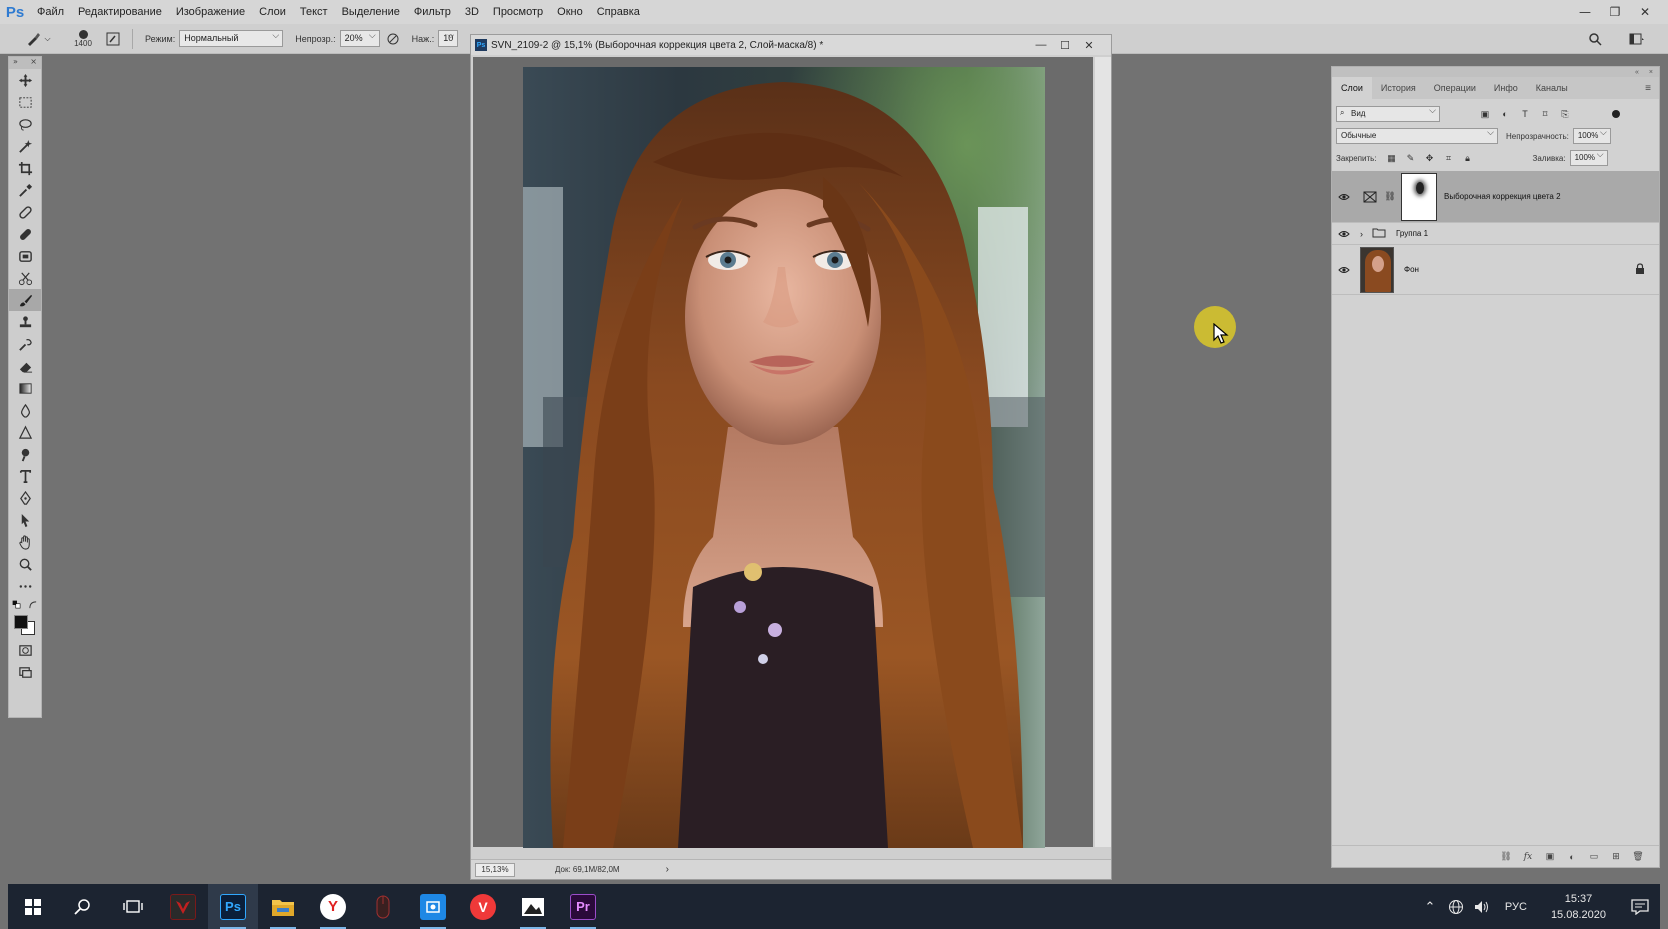  What do you see at coordinates (1468, 158) in the screenshot?
I see `lock-all-icon: 🔒︎` at bounding box center [1468, 158].